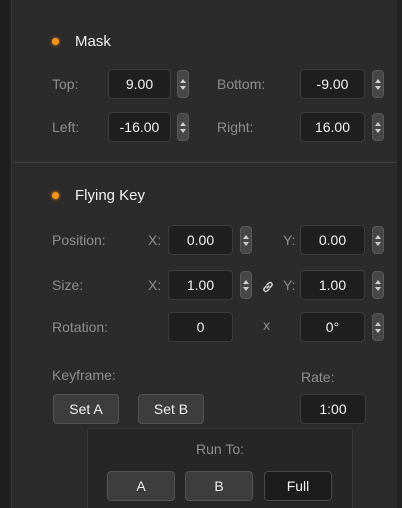  I want to click on mask-left-field: -16.00, so click(139, 127).